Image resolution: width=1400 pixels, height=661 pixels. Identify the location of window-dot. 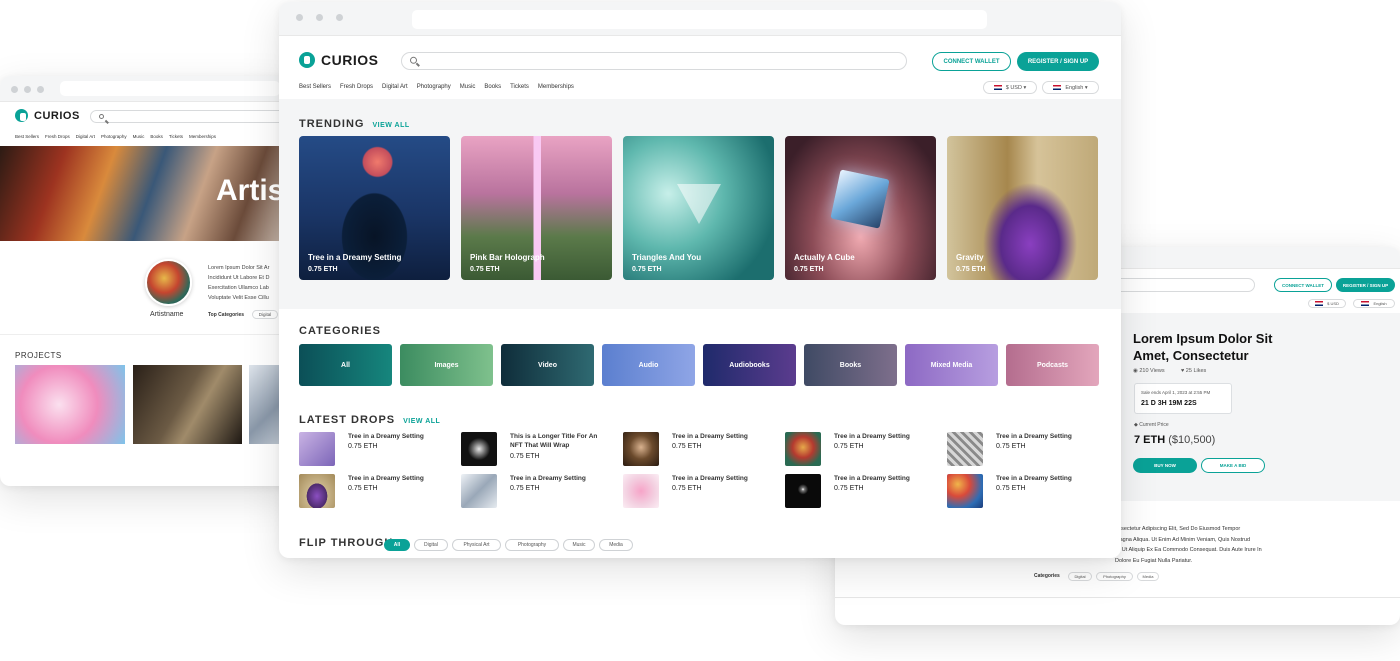
(299, 17).